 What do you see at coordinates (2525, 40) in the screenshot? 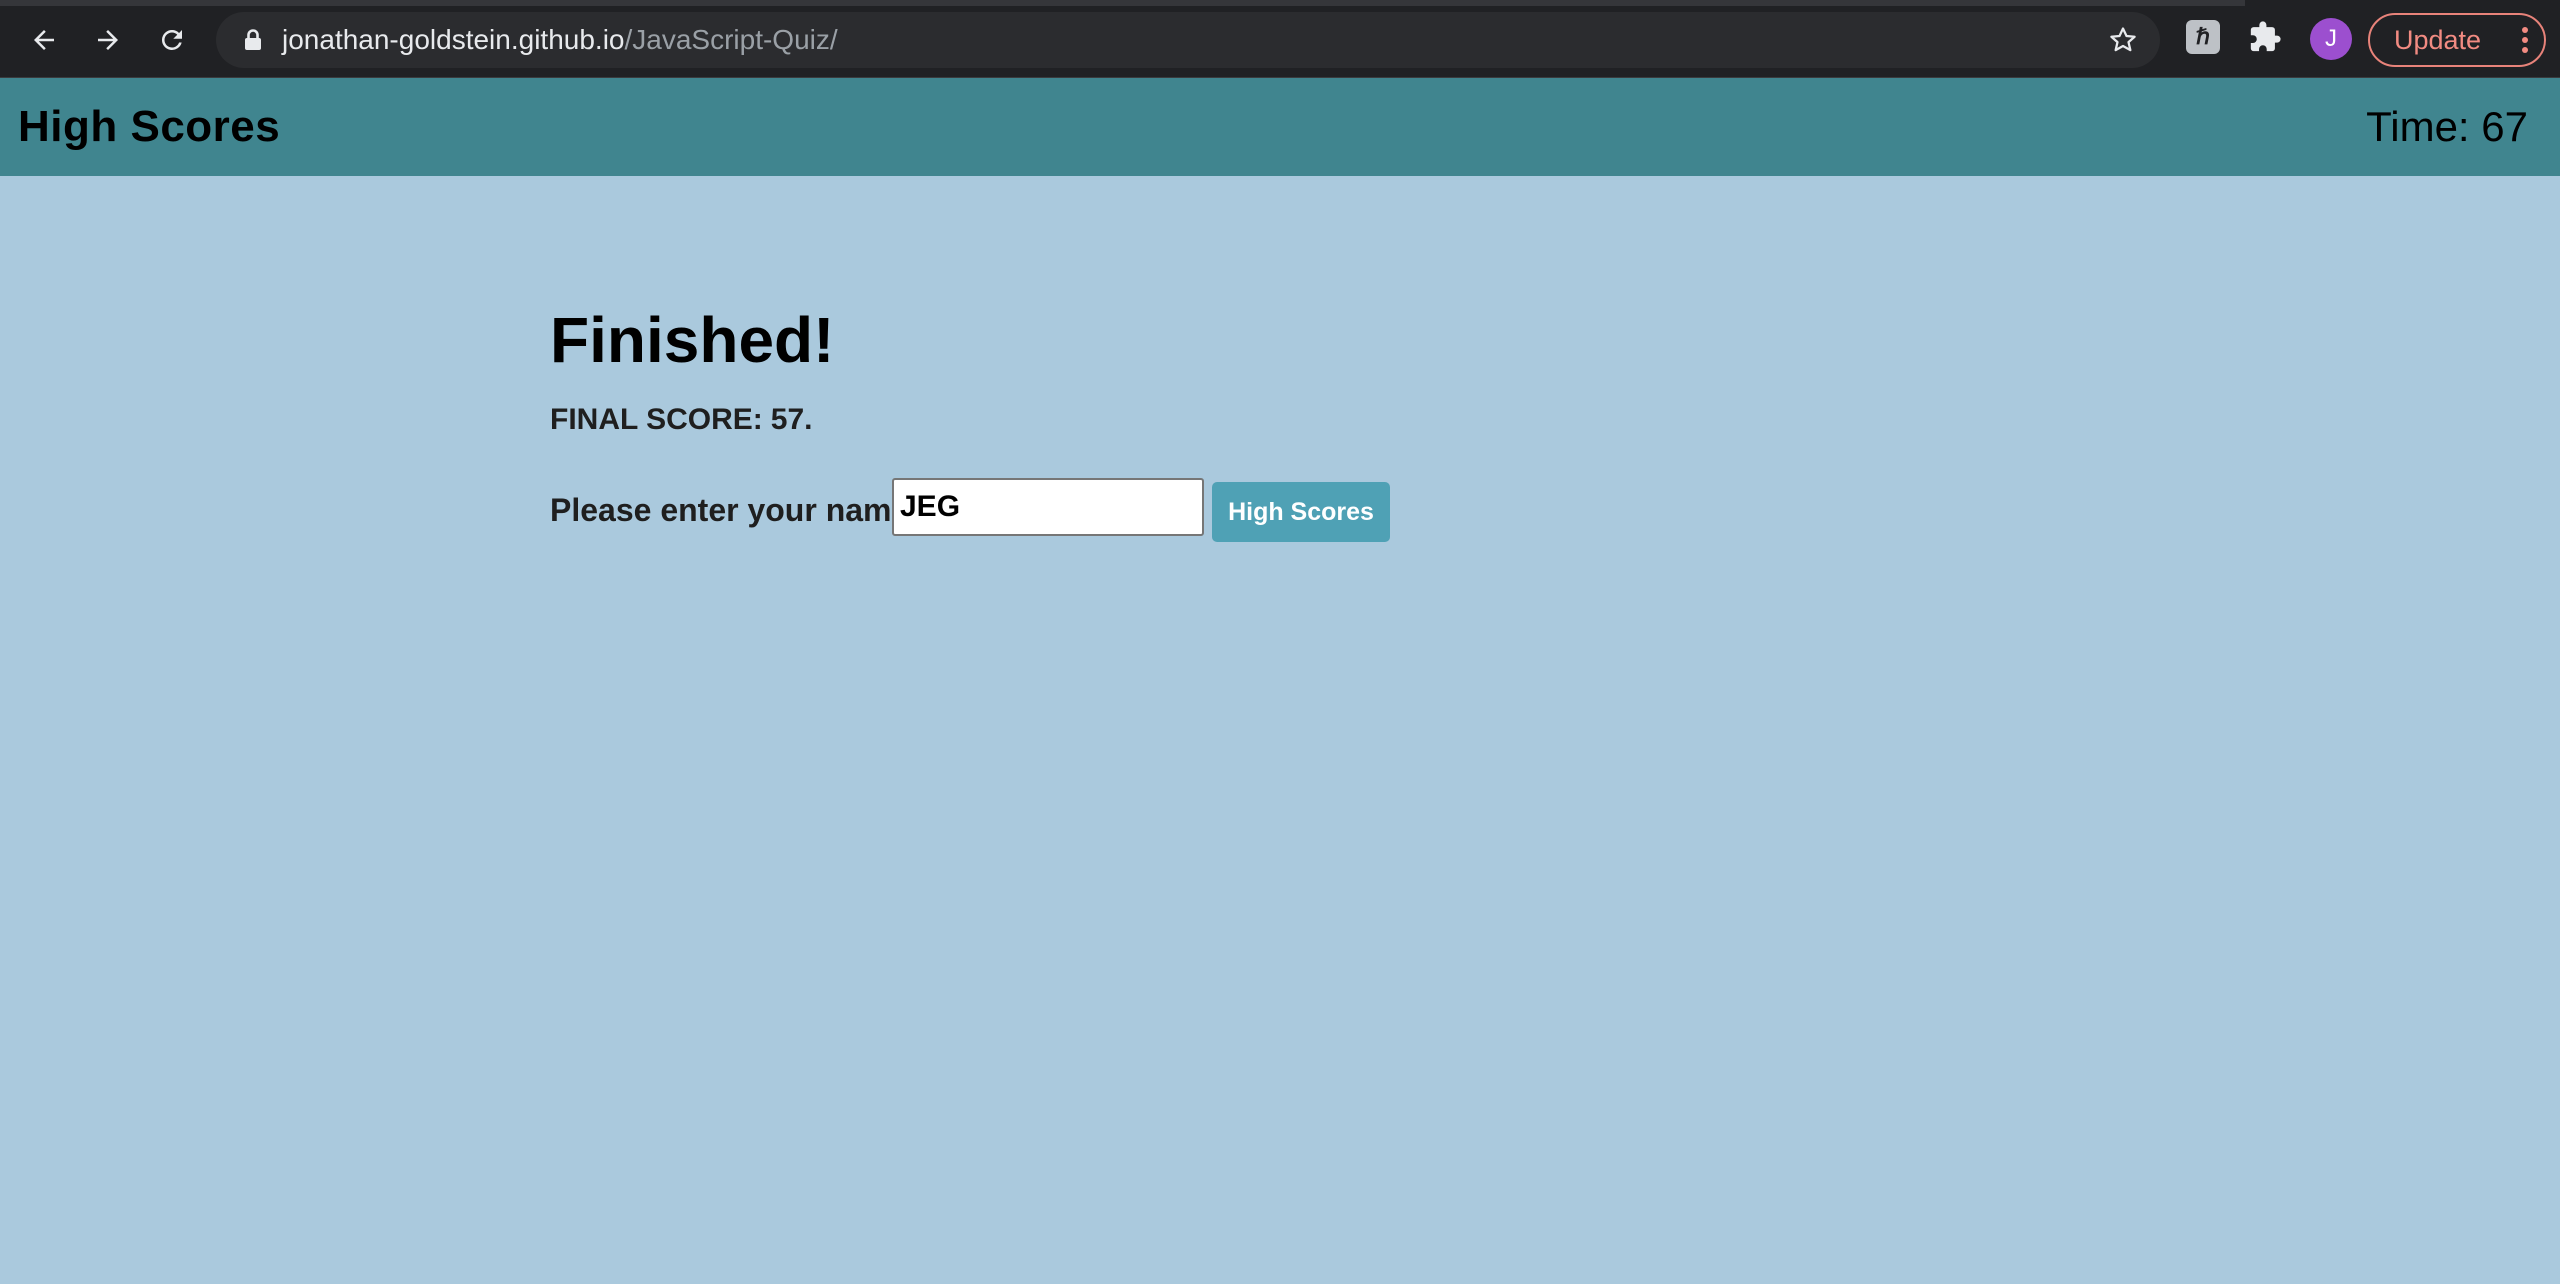
I see `more-vertical-icon` at bounding box center [2525, 40].